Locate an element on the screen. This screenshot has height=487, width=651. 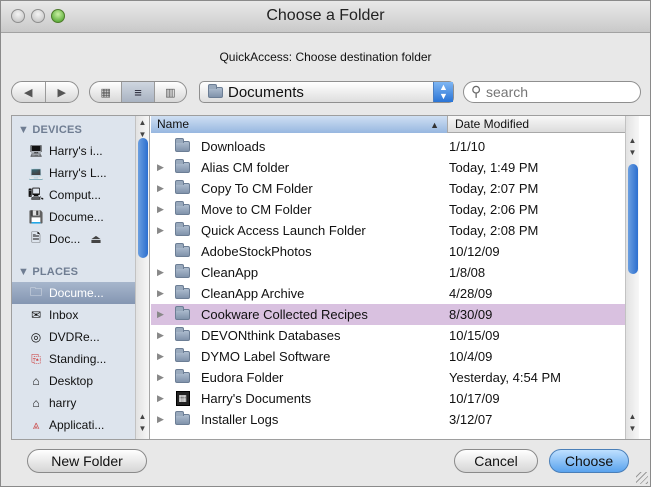
forward-button: ▶ is located at coordinates (62, 92).